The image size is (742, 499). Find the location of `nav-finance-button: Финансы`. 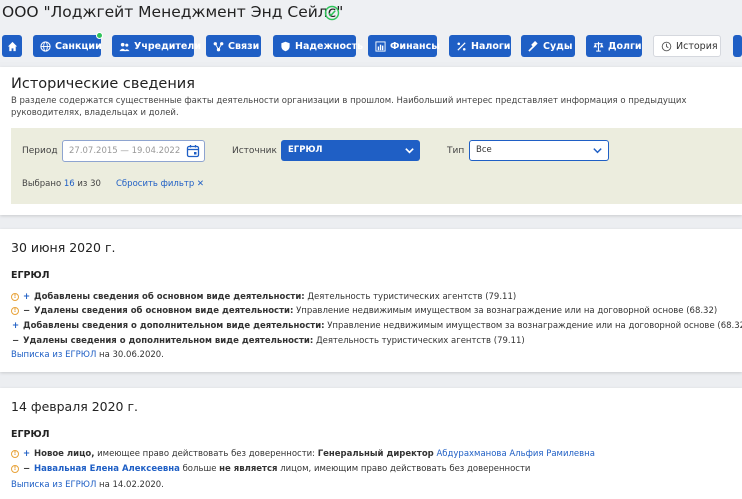

nav-finance-button: Финансы is located at coordinates (404, 46).